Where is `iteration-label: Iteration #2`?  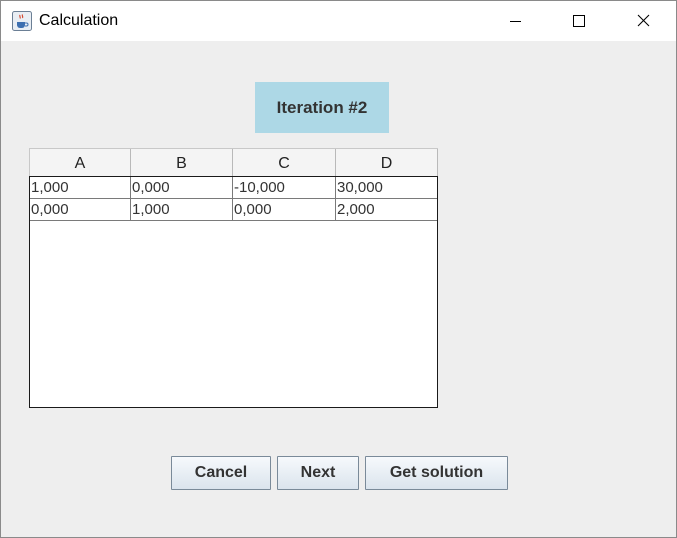
iteration-label: Iteration #2 is located at coordinates (322, 107).